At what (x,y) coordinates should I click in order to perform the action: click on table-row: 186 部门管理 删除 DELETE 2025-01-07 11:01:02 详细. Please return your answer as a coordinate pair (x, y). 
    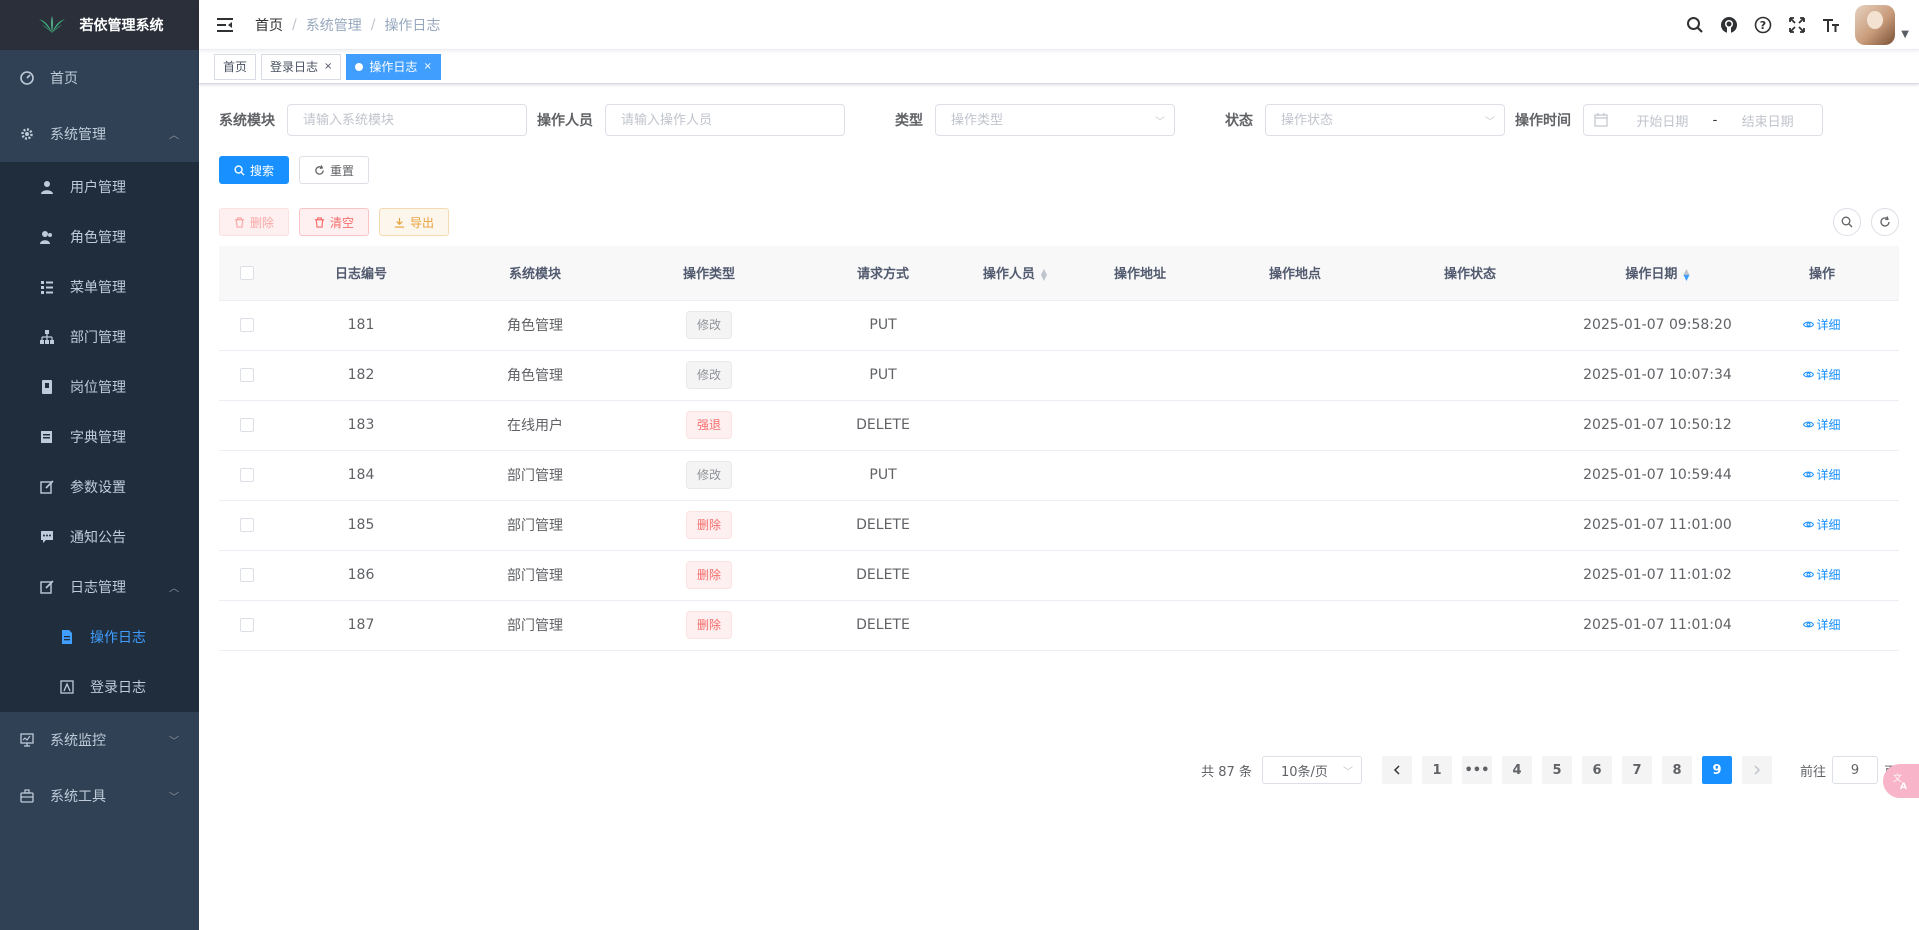
    Looking at the image, I should click on (1059, 575).